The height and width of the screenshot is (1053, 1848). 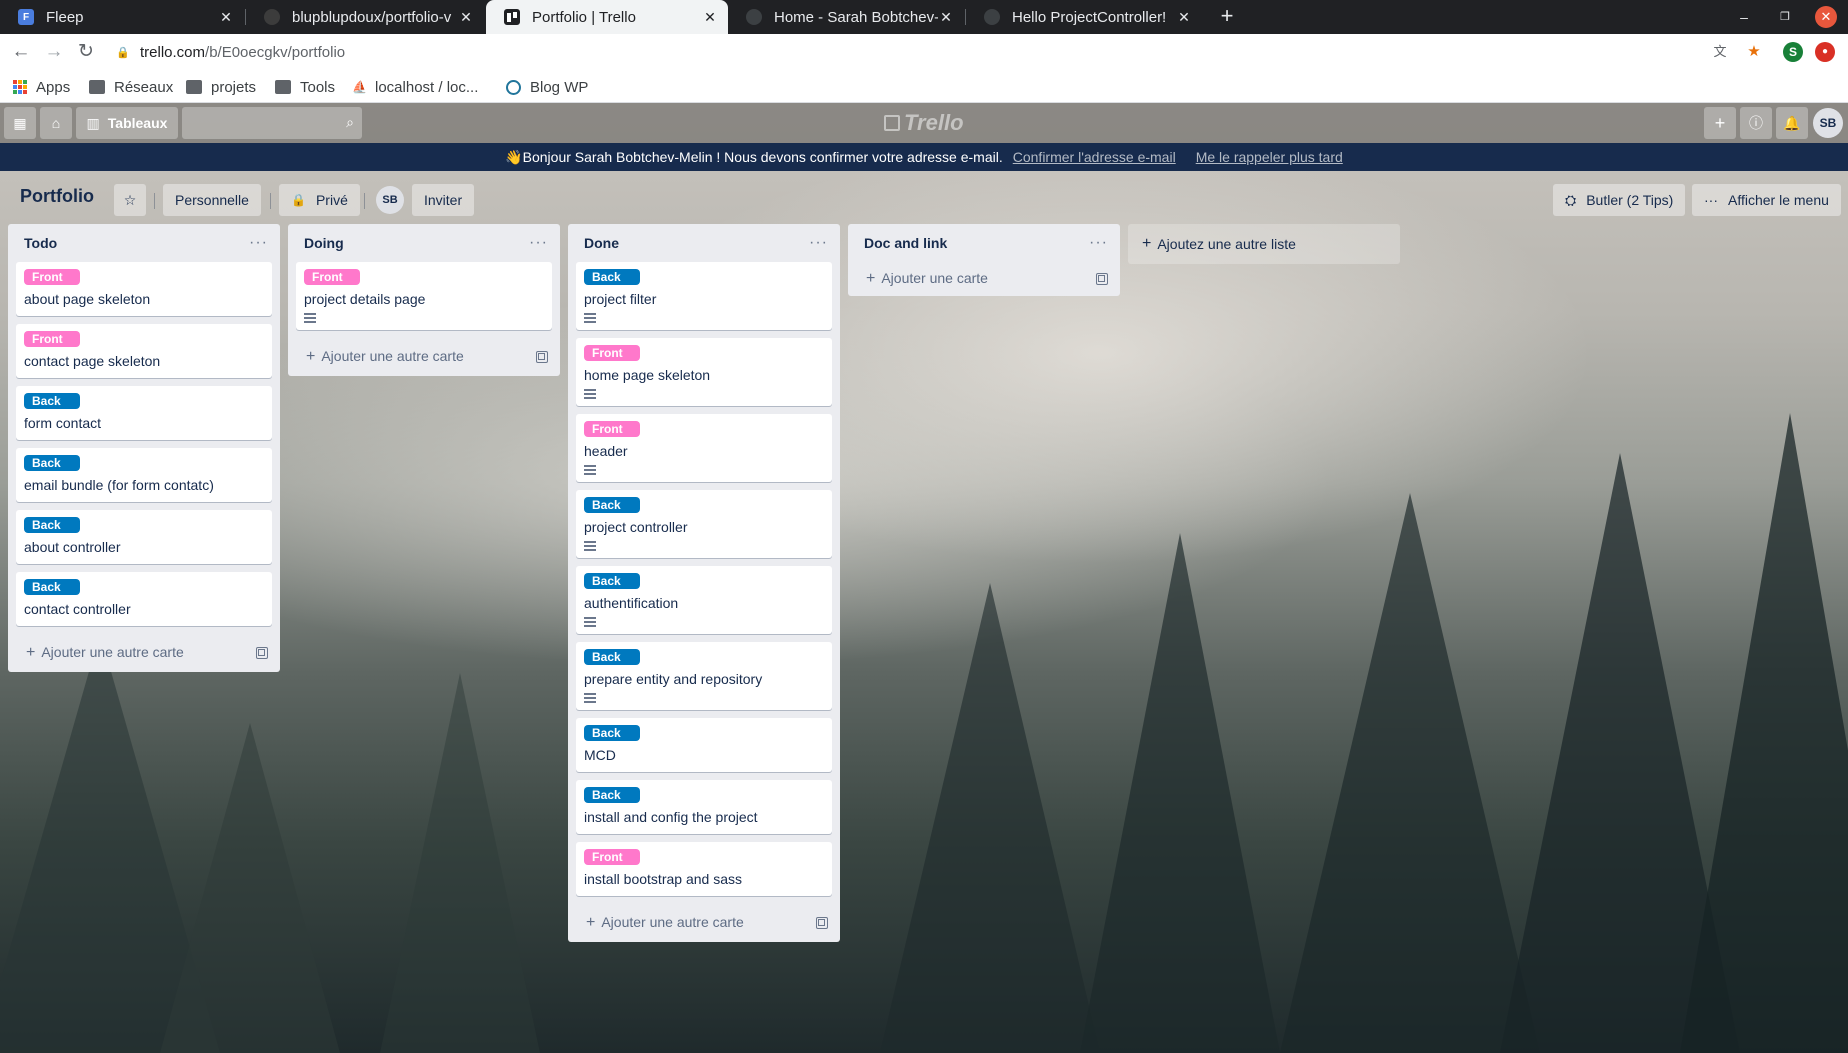 What do you see at coordinates (601, 243) in the screenshot?
I see `list-title: Done` at bounding box center [601, 243].